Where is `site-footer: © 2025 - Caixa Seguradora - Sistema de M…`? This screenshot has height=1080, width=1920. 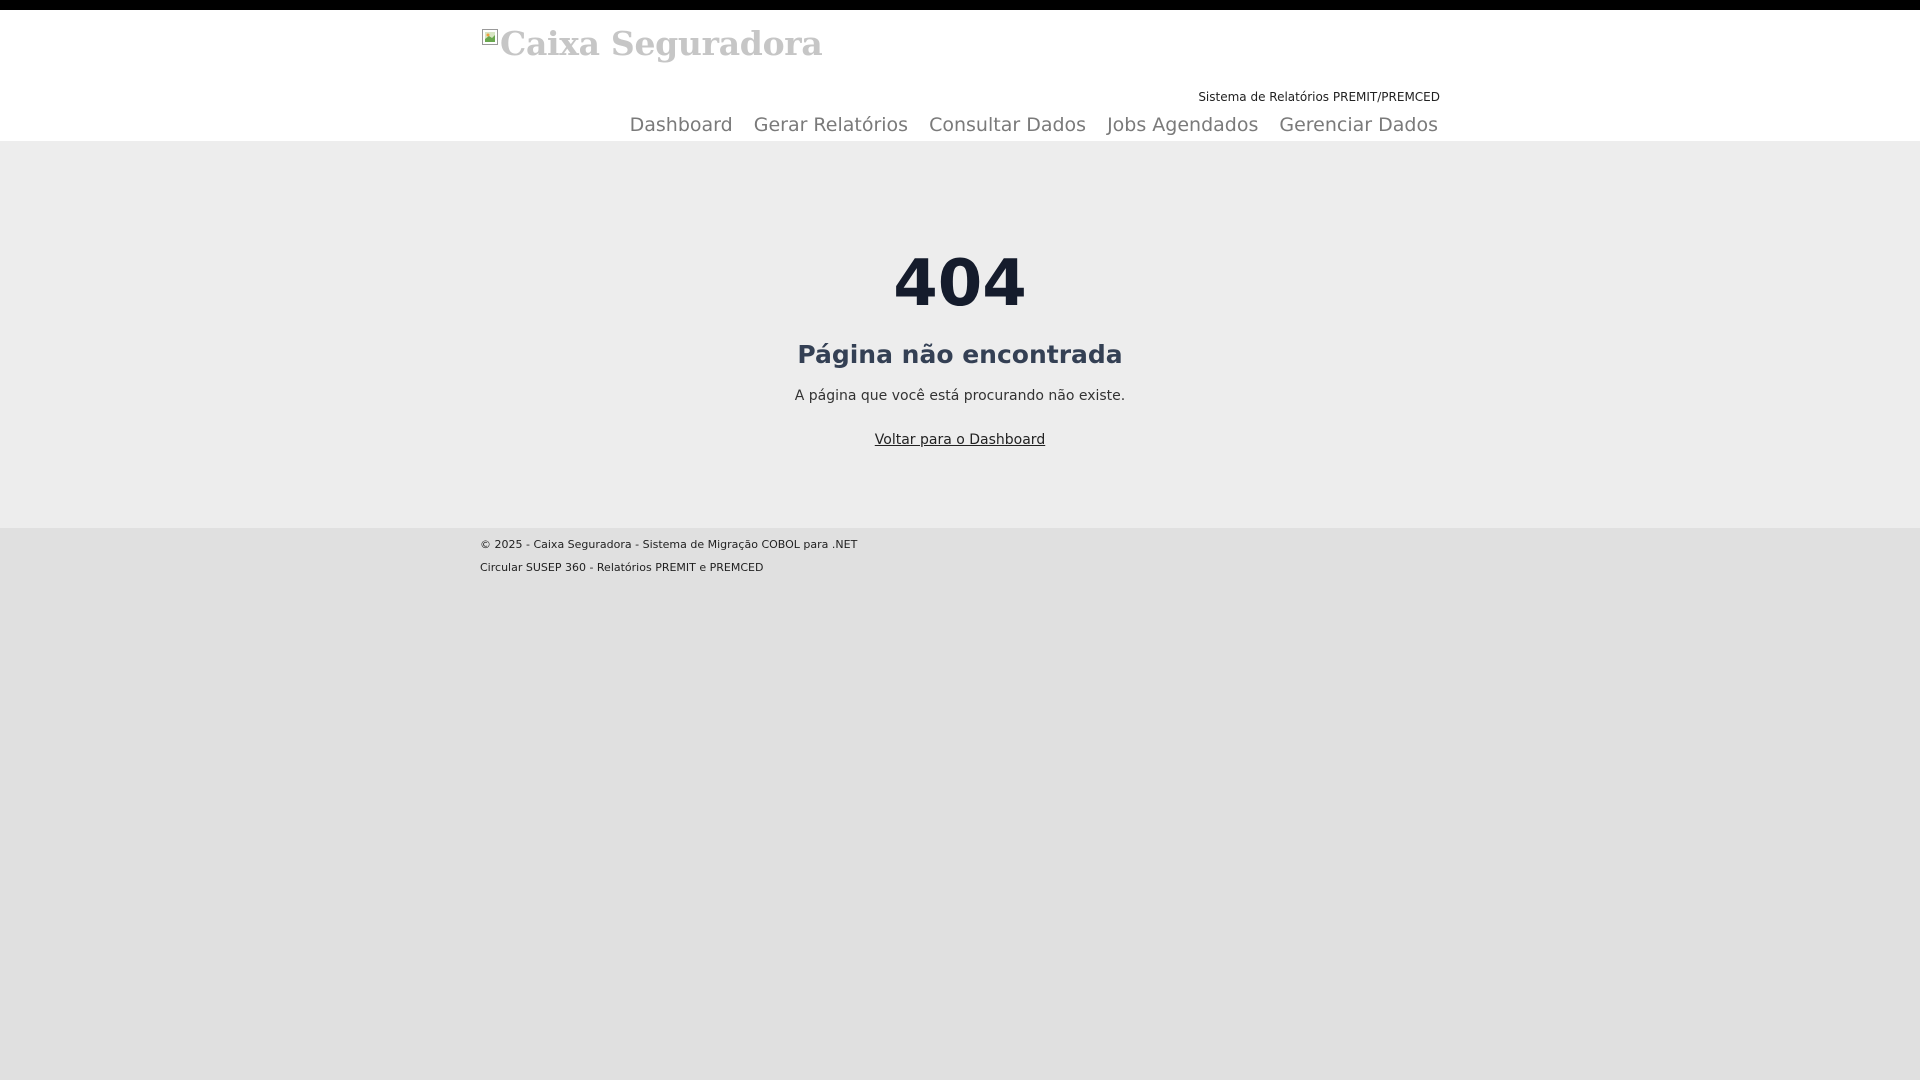 site-footer: © 2025 - Caixa Seguradora - Sistema de M… is located at coordinates (668, 561).